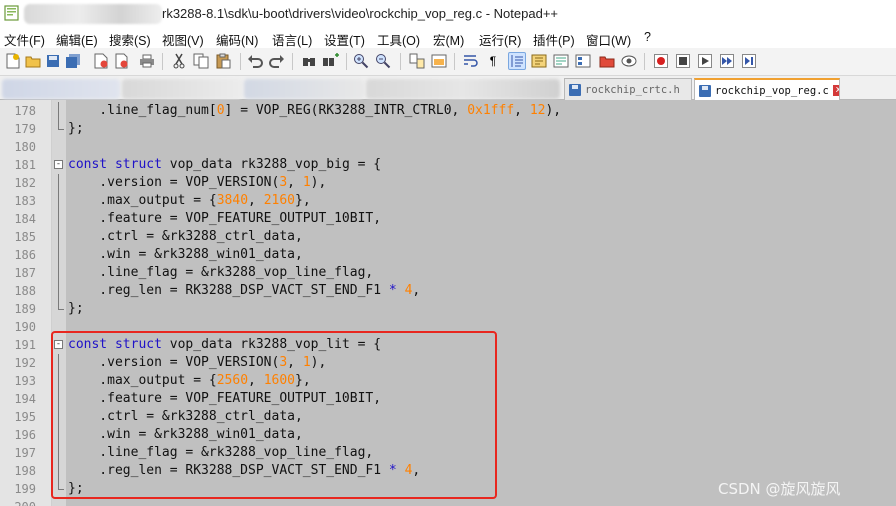 Image resolution: width=896 pixels, height=506 pixels. What do you see at coordinates (18, 502) in the screenshot?
I see `line-number: 200` at bounding box center [18, 502].